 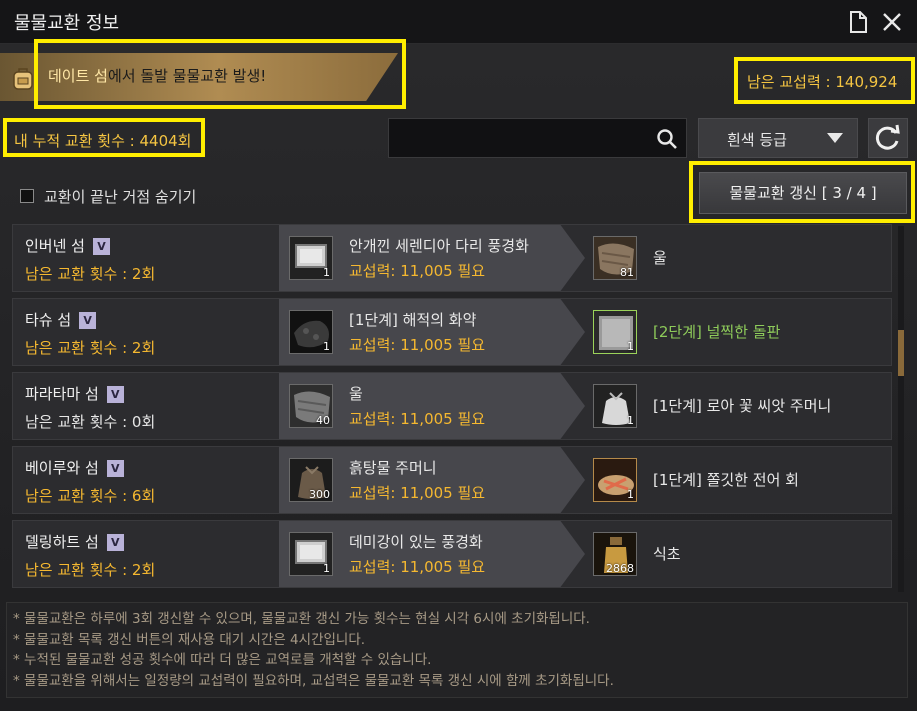 What do you see at coordinates (432, 406) in the screenshot?
I see `give-item-panel: 40 울 교섭력: 11,005 필요` at bounding box center [432, 406].